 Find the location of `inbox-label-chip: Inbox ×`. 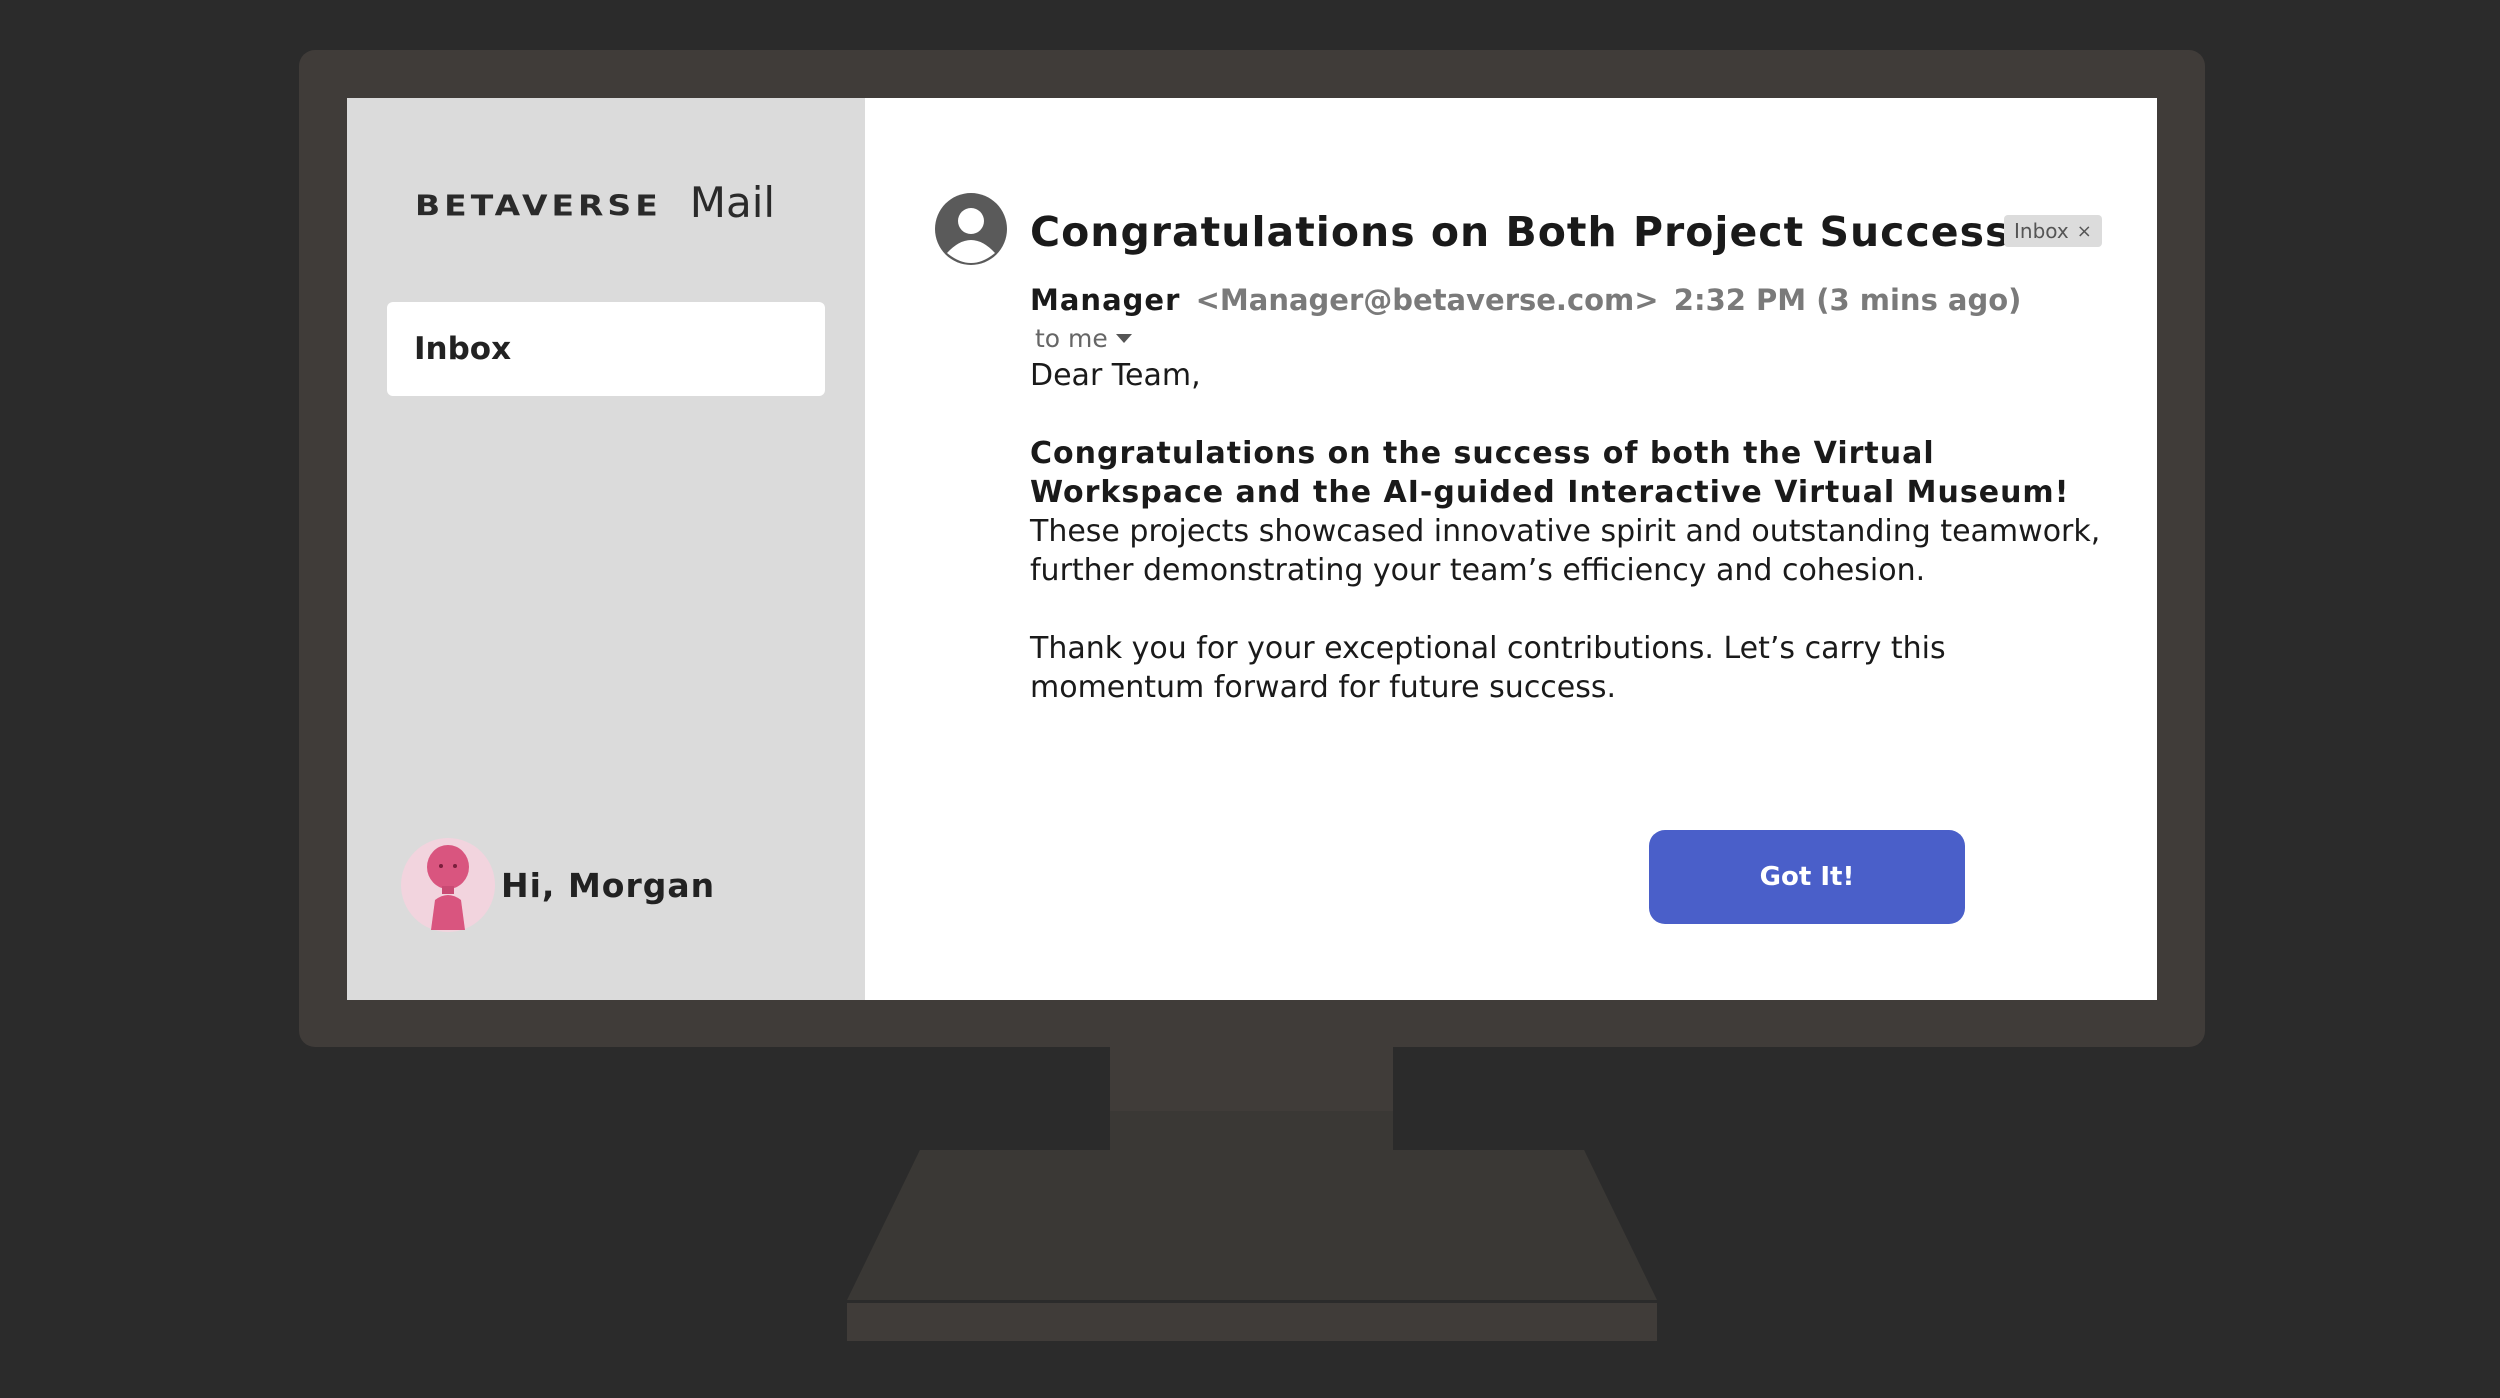

inbox-label-chip: Inbox × is located at coordinates (2053, 231).